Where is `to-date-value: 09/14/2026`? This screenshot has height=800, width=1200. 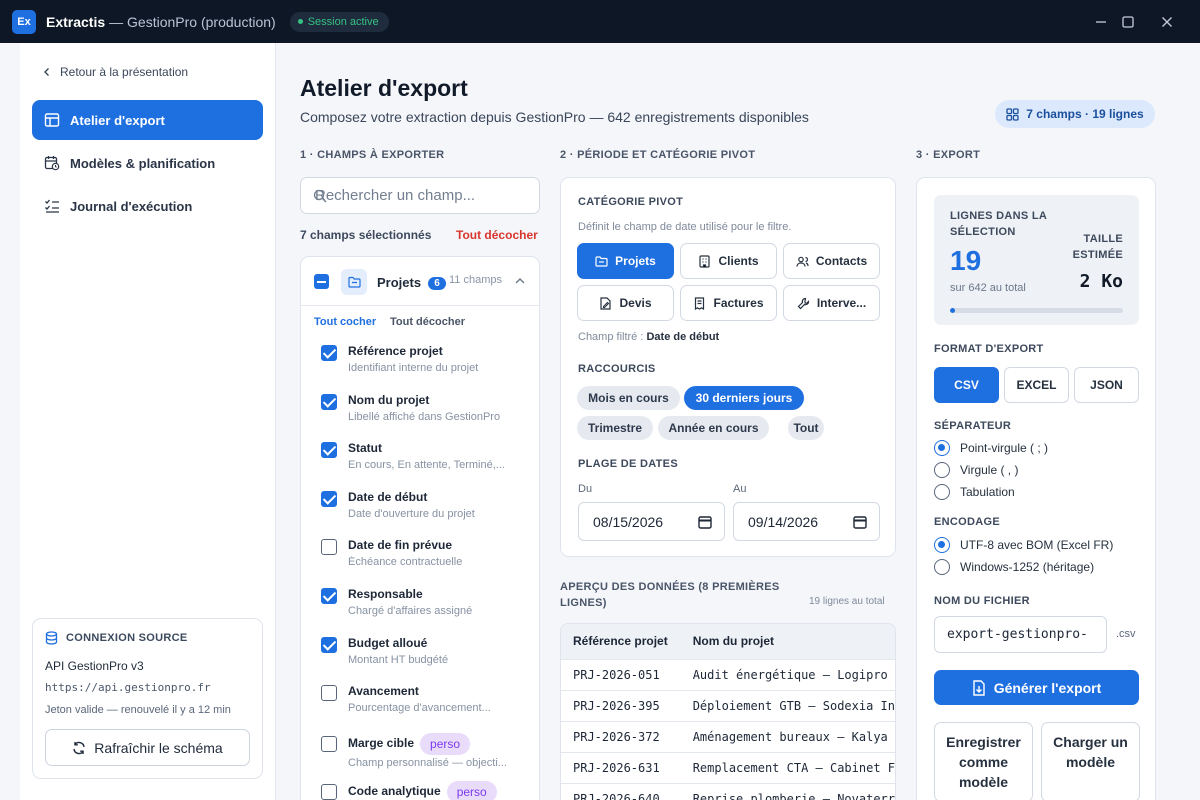 to-date-value: 09/14/2026 is located at coordinates (783, 521).